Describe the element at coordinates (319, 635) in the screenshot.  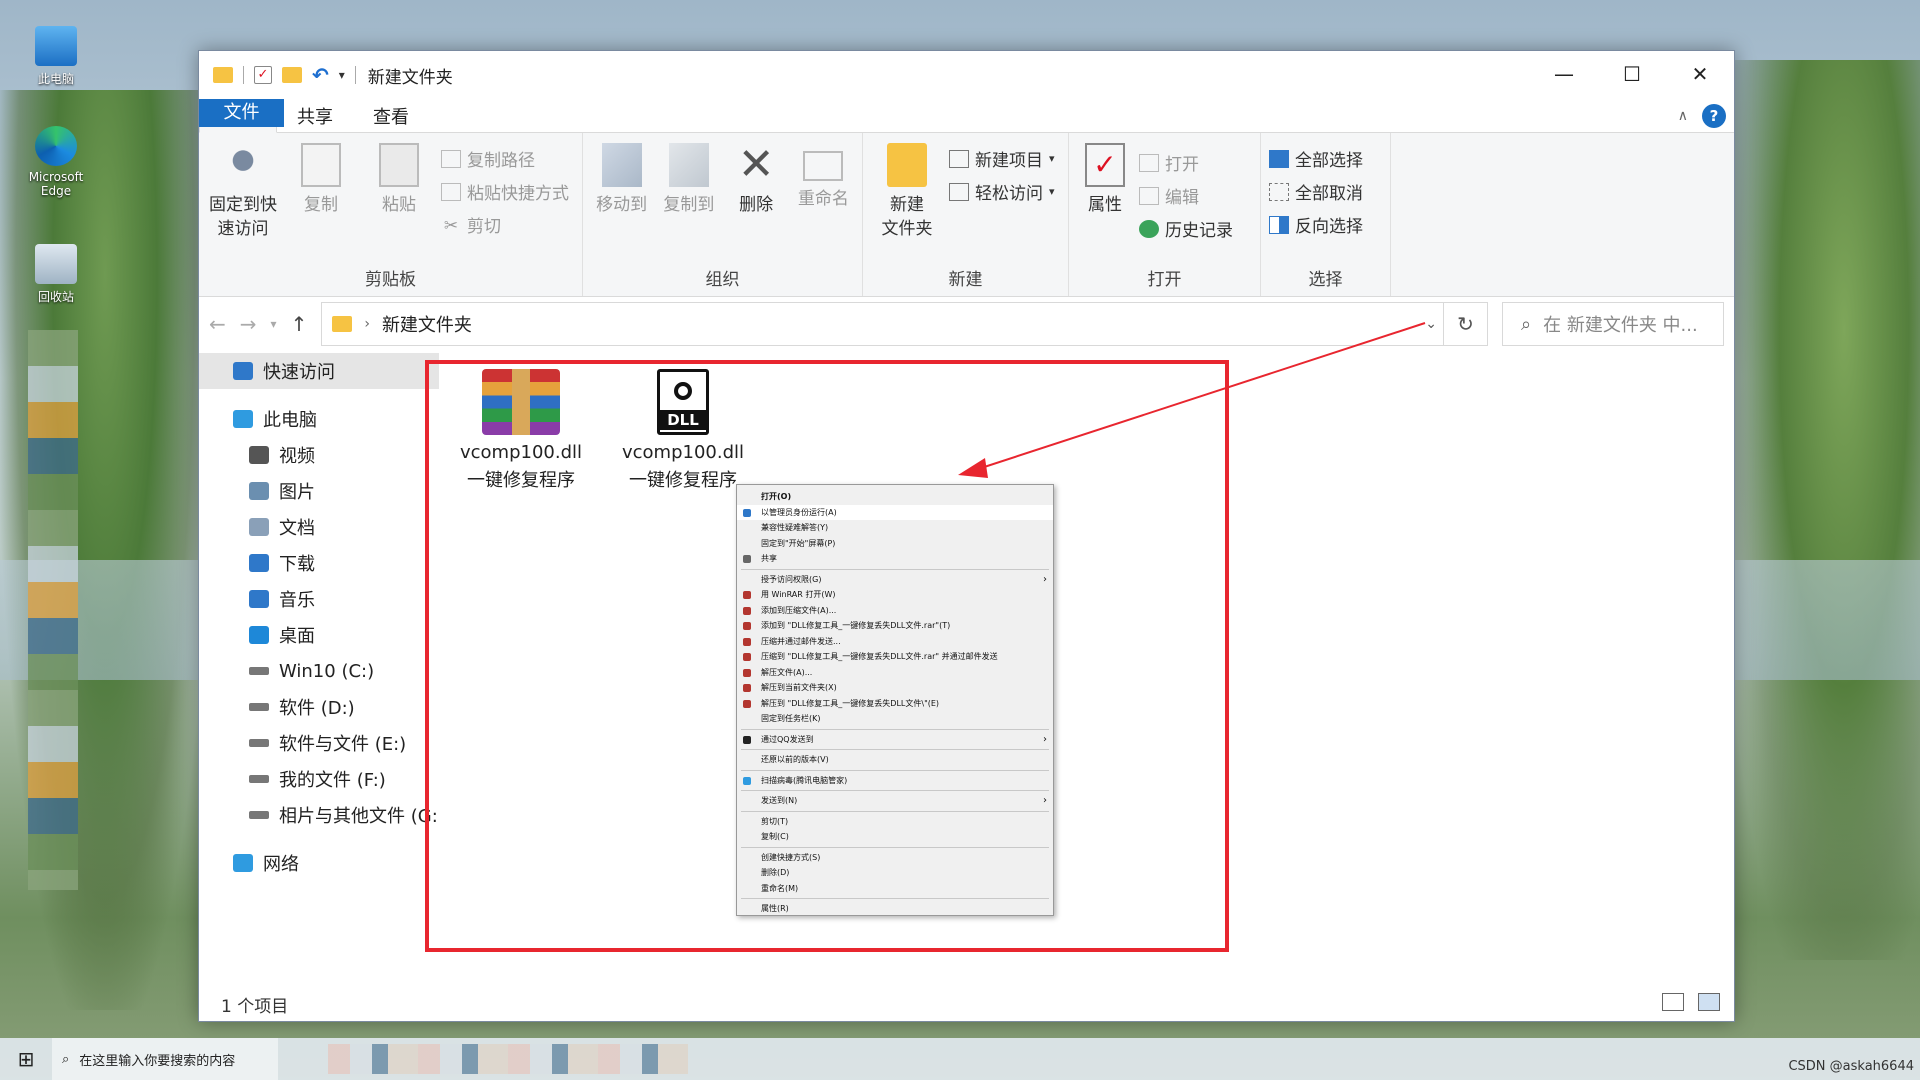
I see `nav-item: 桌面` at that location.